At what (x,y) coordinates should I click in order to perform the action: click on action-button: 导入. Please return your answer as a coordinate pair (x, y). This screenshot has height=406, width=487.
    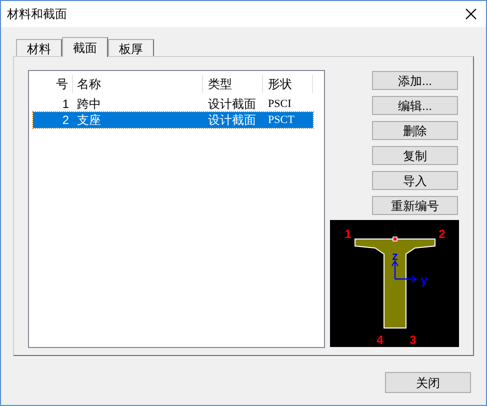
    Looking at the image, I should click on (415, 180).